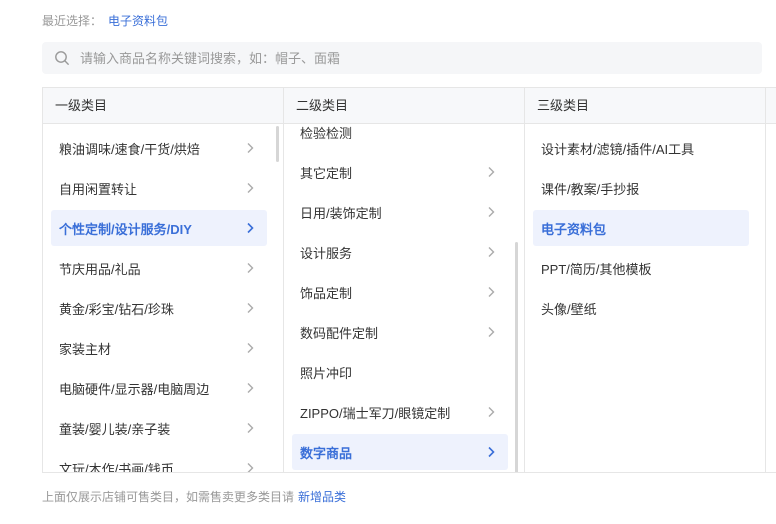  Describe the element at coordinates (85, 349) in the screenshot. I see `level1-item-label: 家装主材` at that location.